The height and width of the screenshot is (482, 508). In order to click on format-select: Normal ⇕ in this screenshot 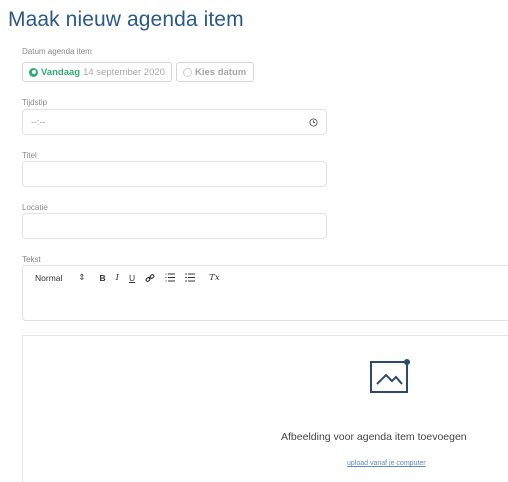, I will do `click(60, 277)`.